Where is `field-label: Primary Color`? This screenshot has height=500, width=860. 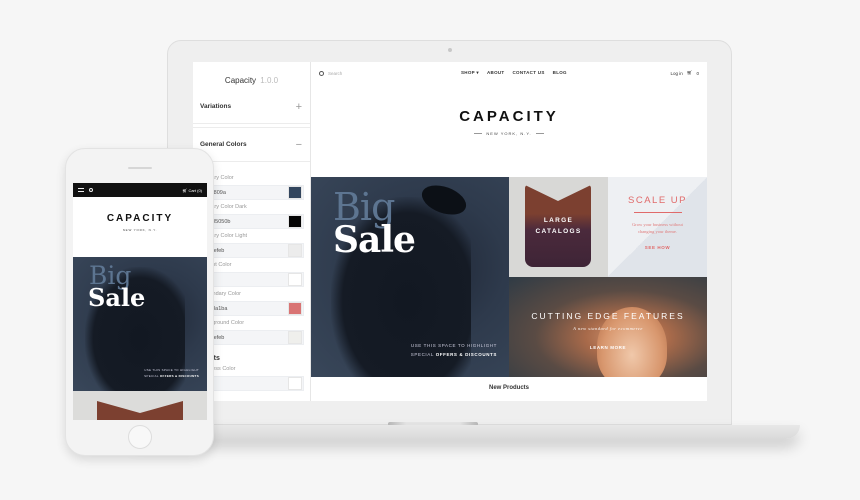 field-label: Primary Color is located at coordinates (217, 178).